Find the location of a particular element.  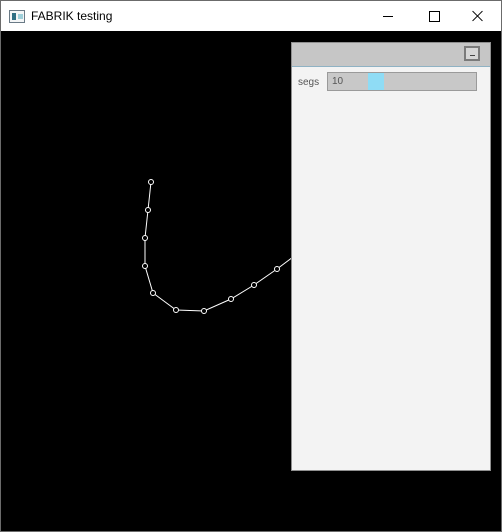

close-icon is located at coordinates (478, 16).